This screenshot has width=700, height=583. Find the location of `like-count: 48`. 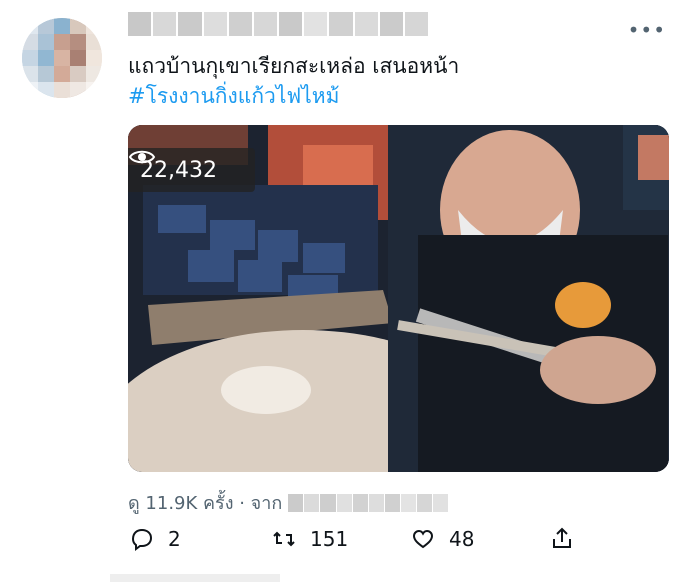

like-count: 48 is located at coordinates (462, 539).